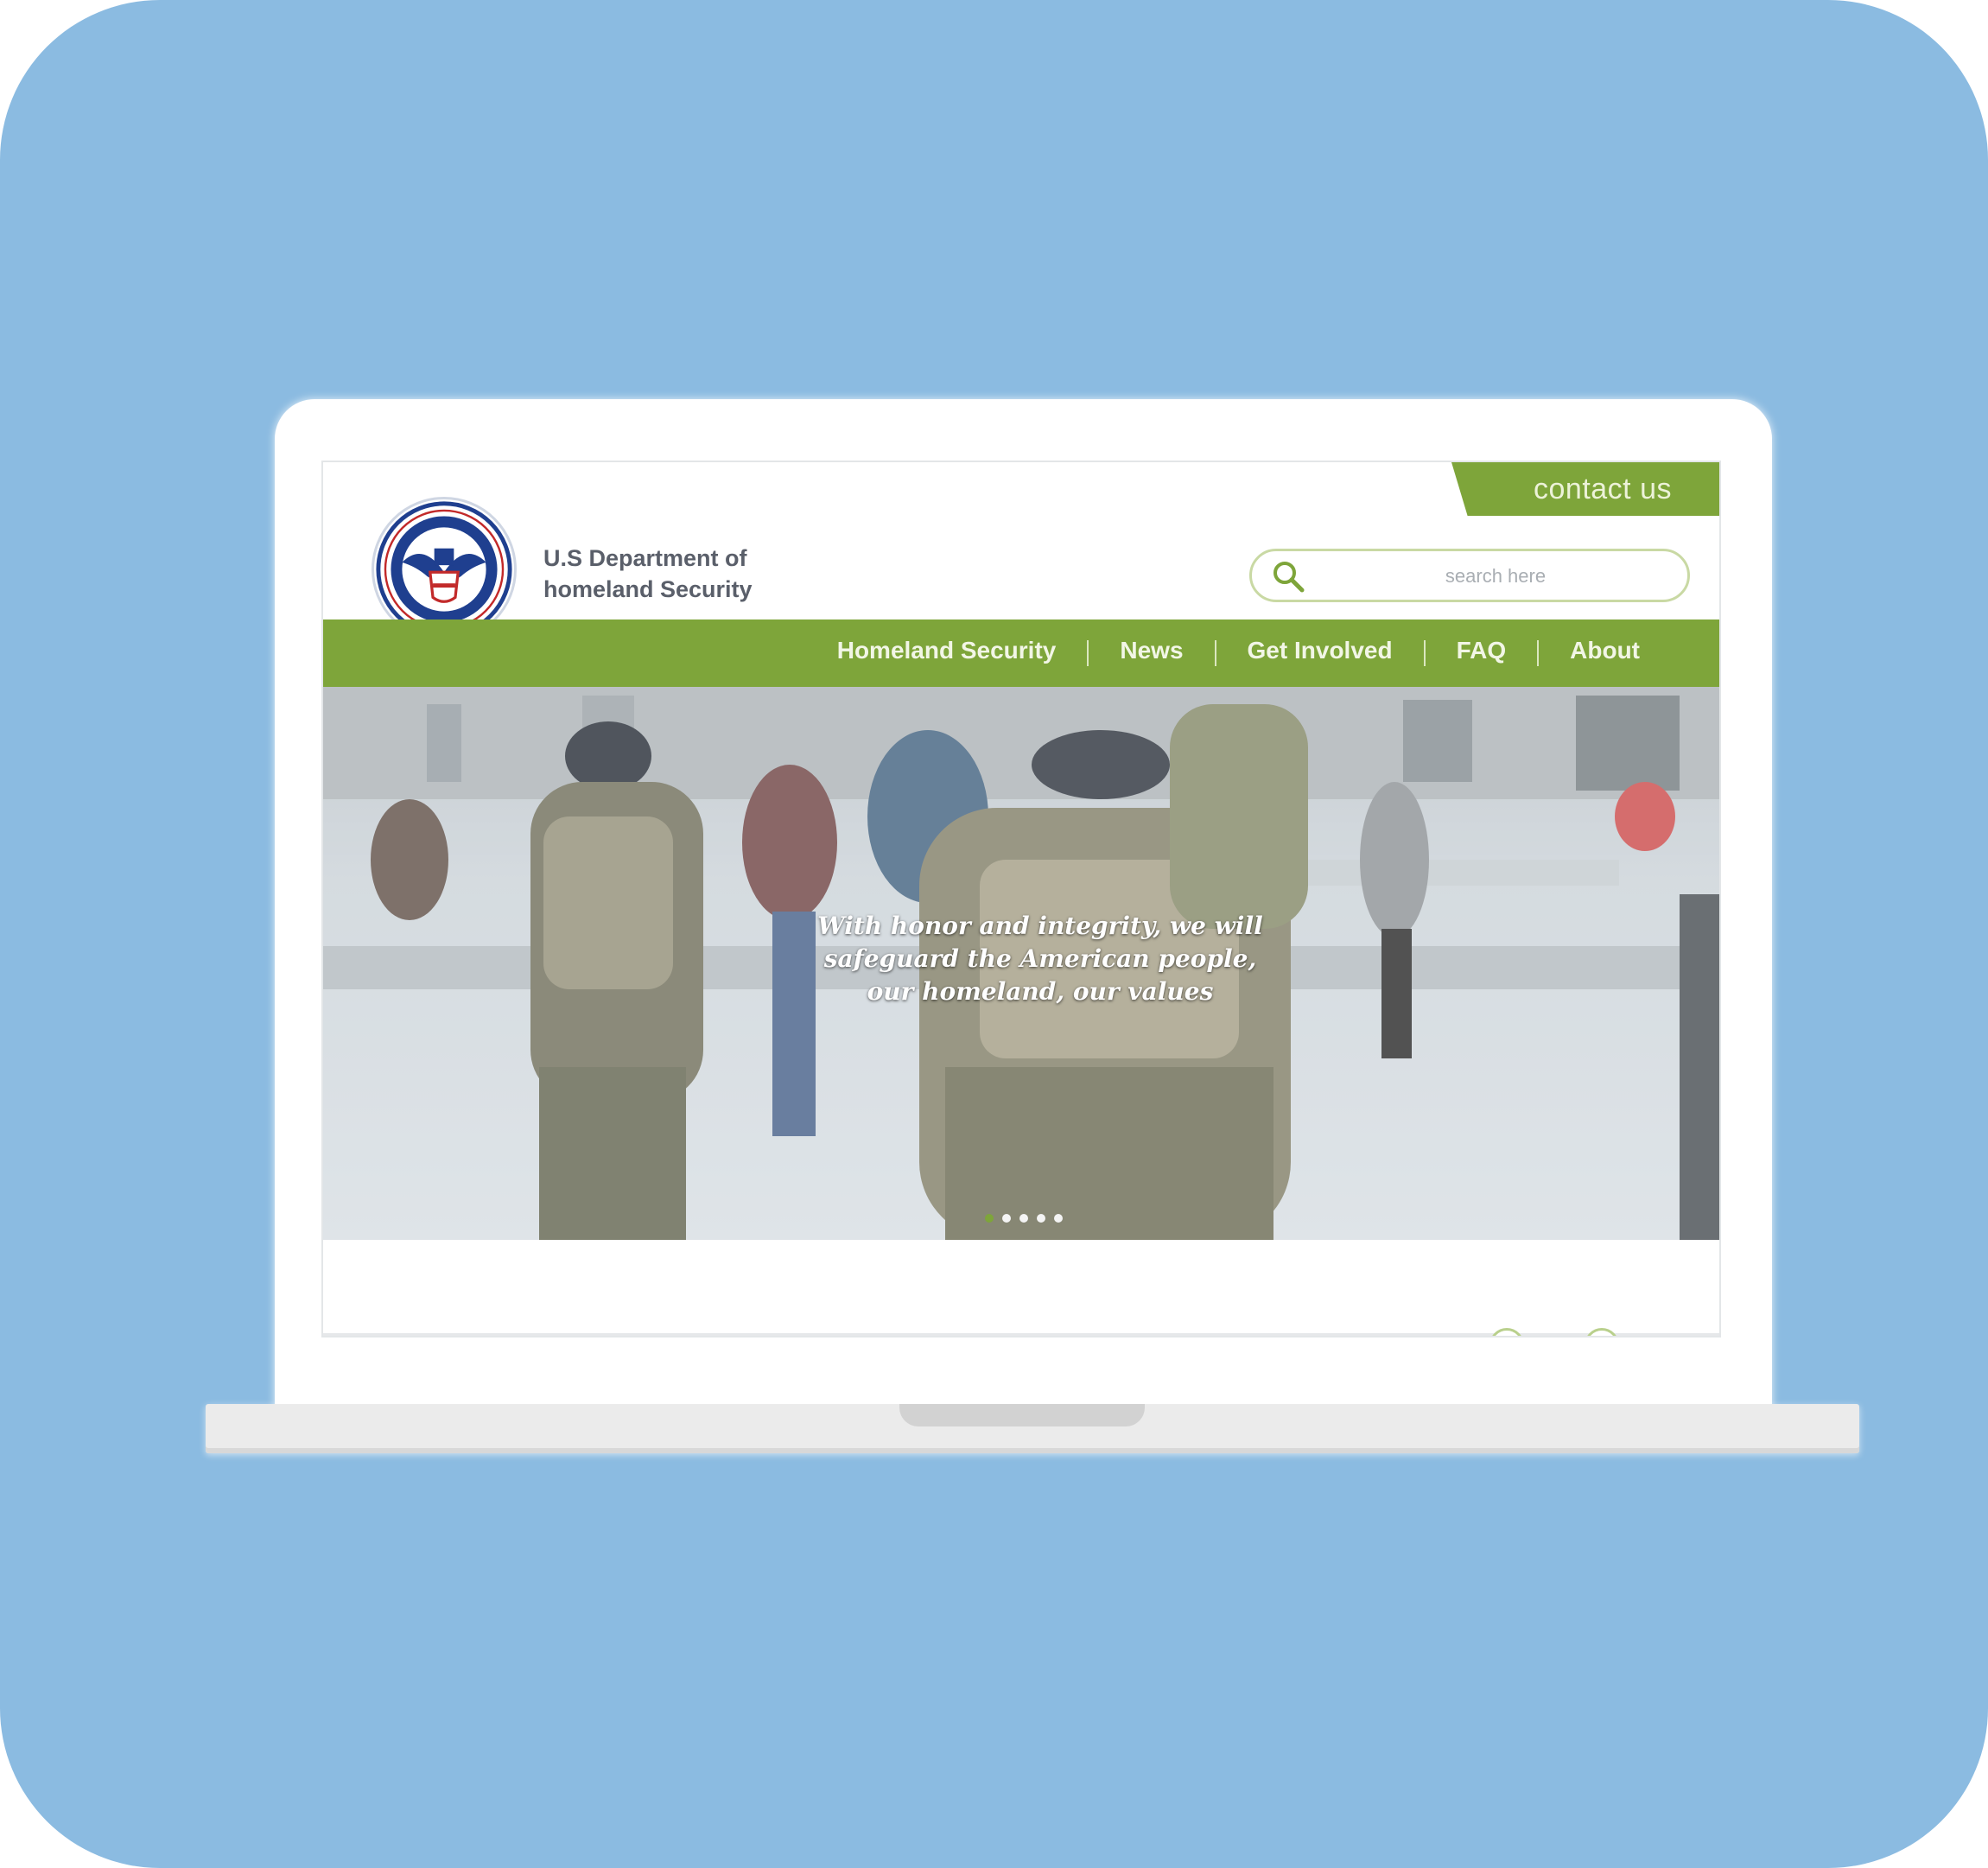 The width and height of the screenshot is (1988, 1868). What do you see at coordinates (1151, 653) in the screenshot?
I see `nav-item-news: News` at bounding box center [1151, 653].